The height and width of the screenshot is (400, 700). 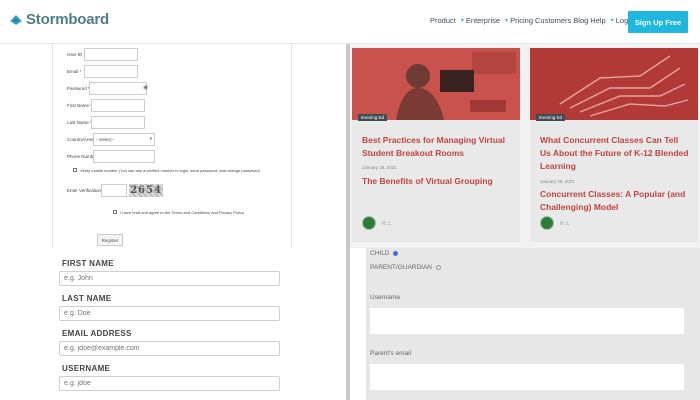 I want to click on field-label-user-id: User ID *, so click(x=76, y=54).